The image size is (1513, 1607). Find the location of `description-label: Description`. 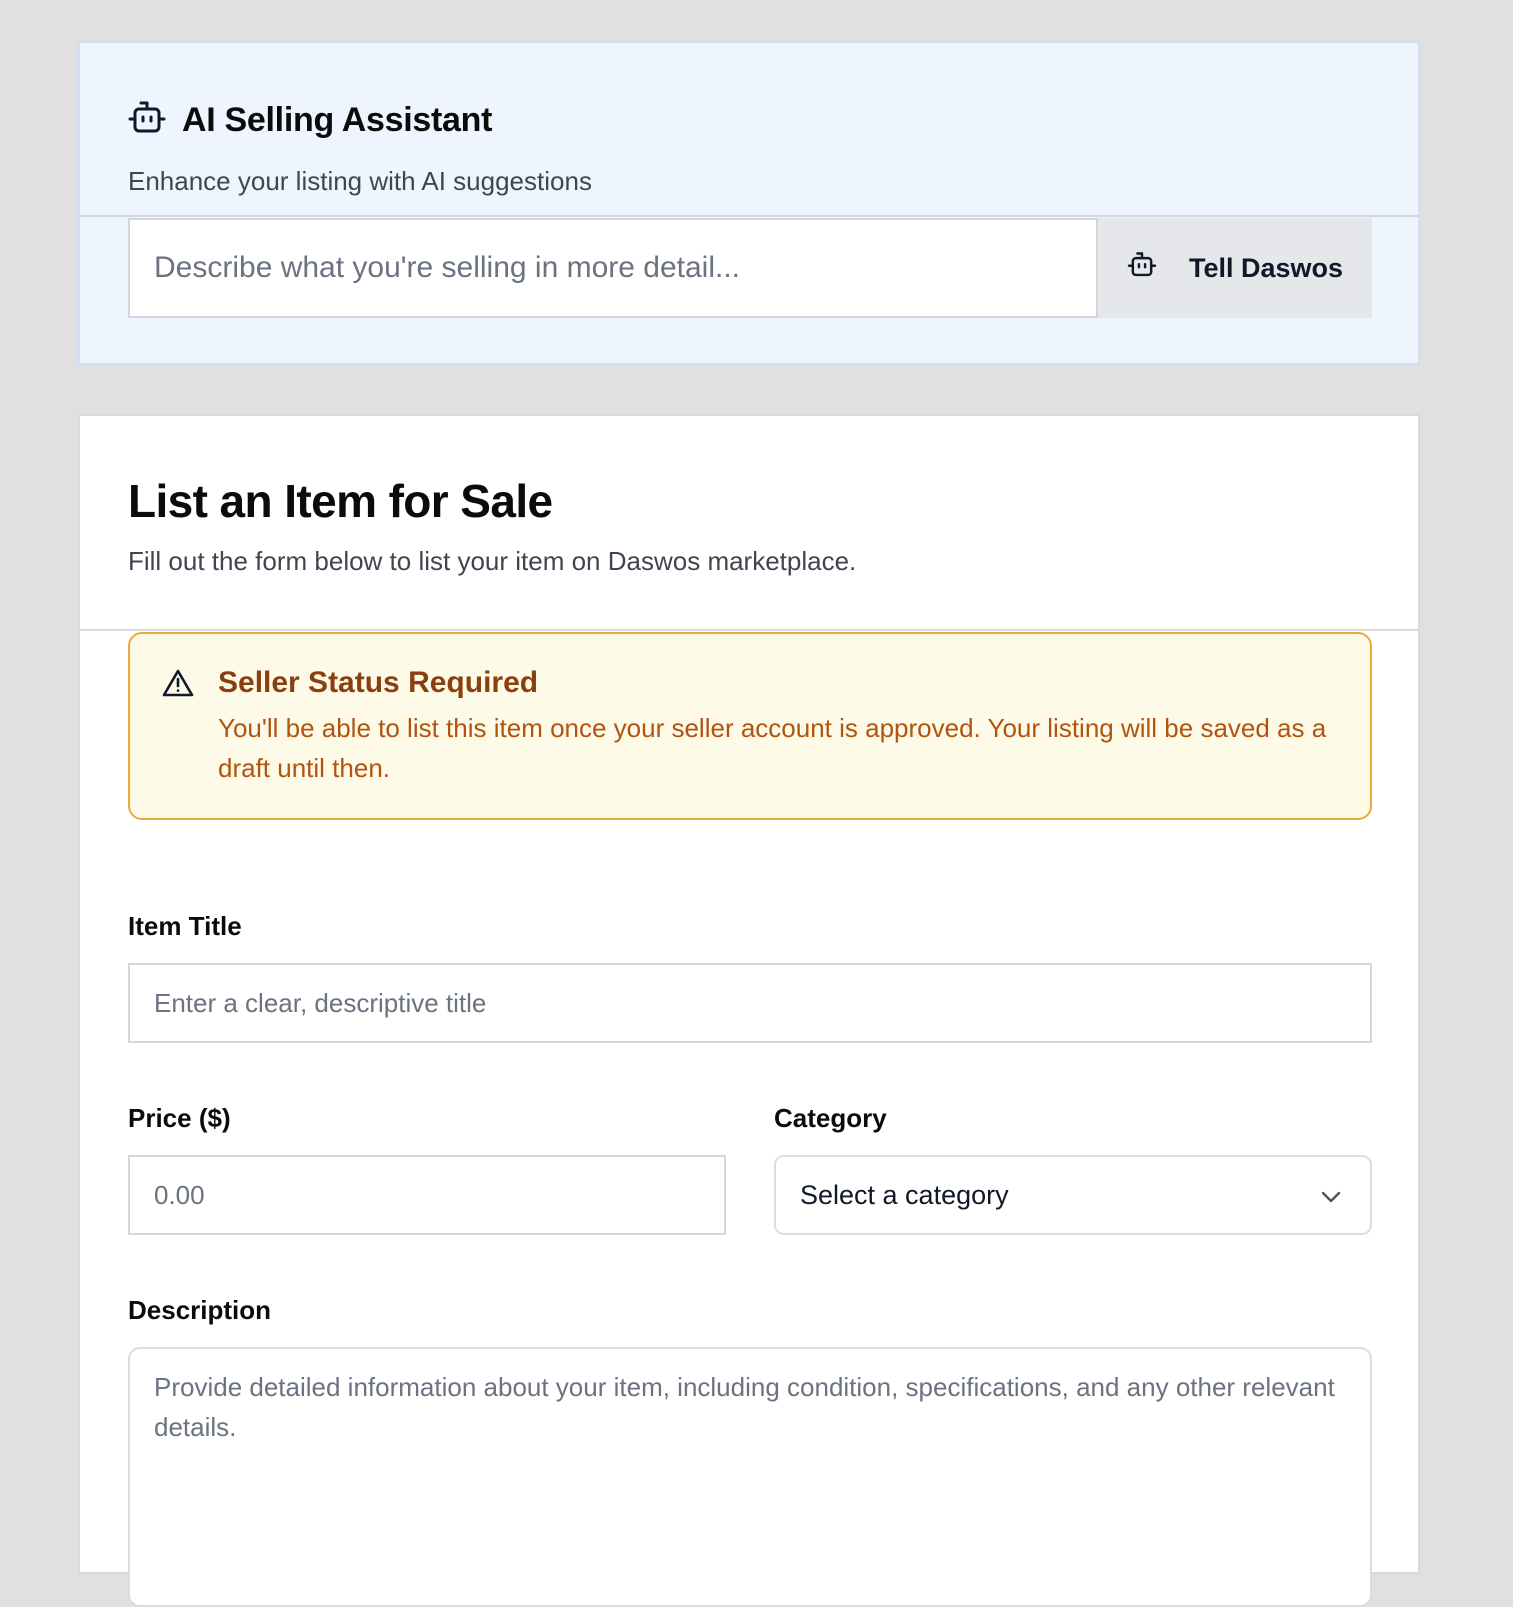

description-label: Description is located at coordinates (200, 1310).